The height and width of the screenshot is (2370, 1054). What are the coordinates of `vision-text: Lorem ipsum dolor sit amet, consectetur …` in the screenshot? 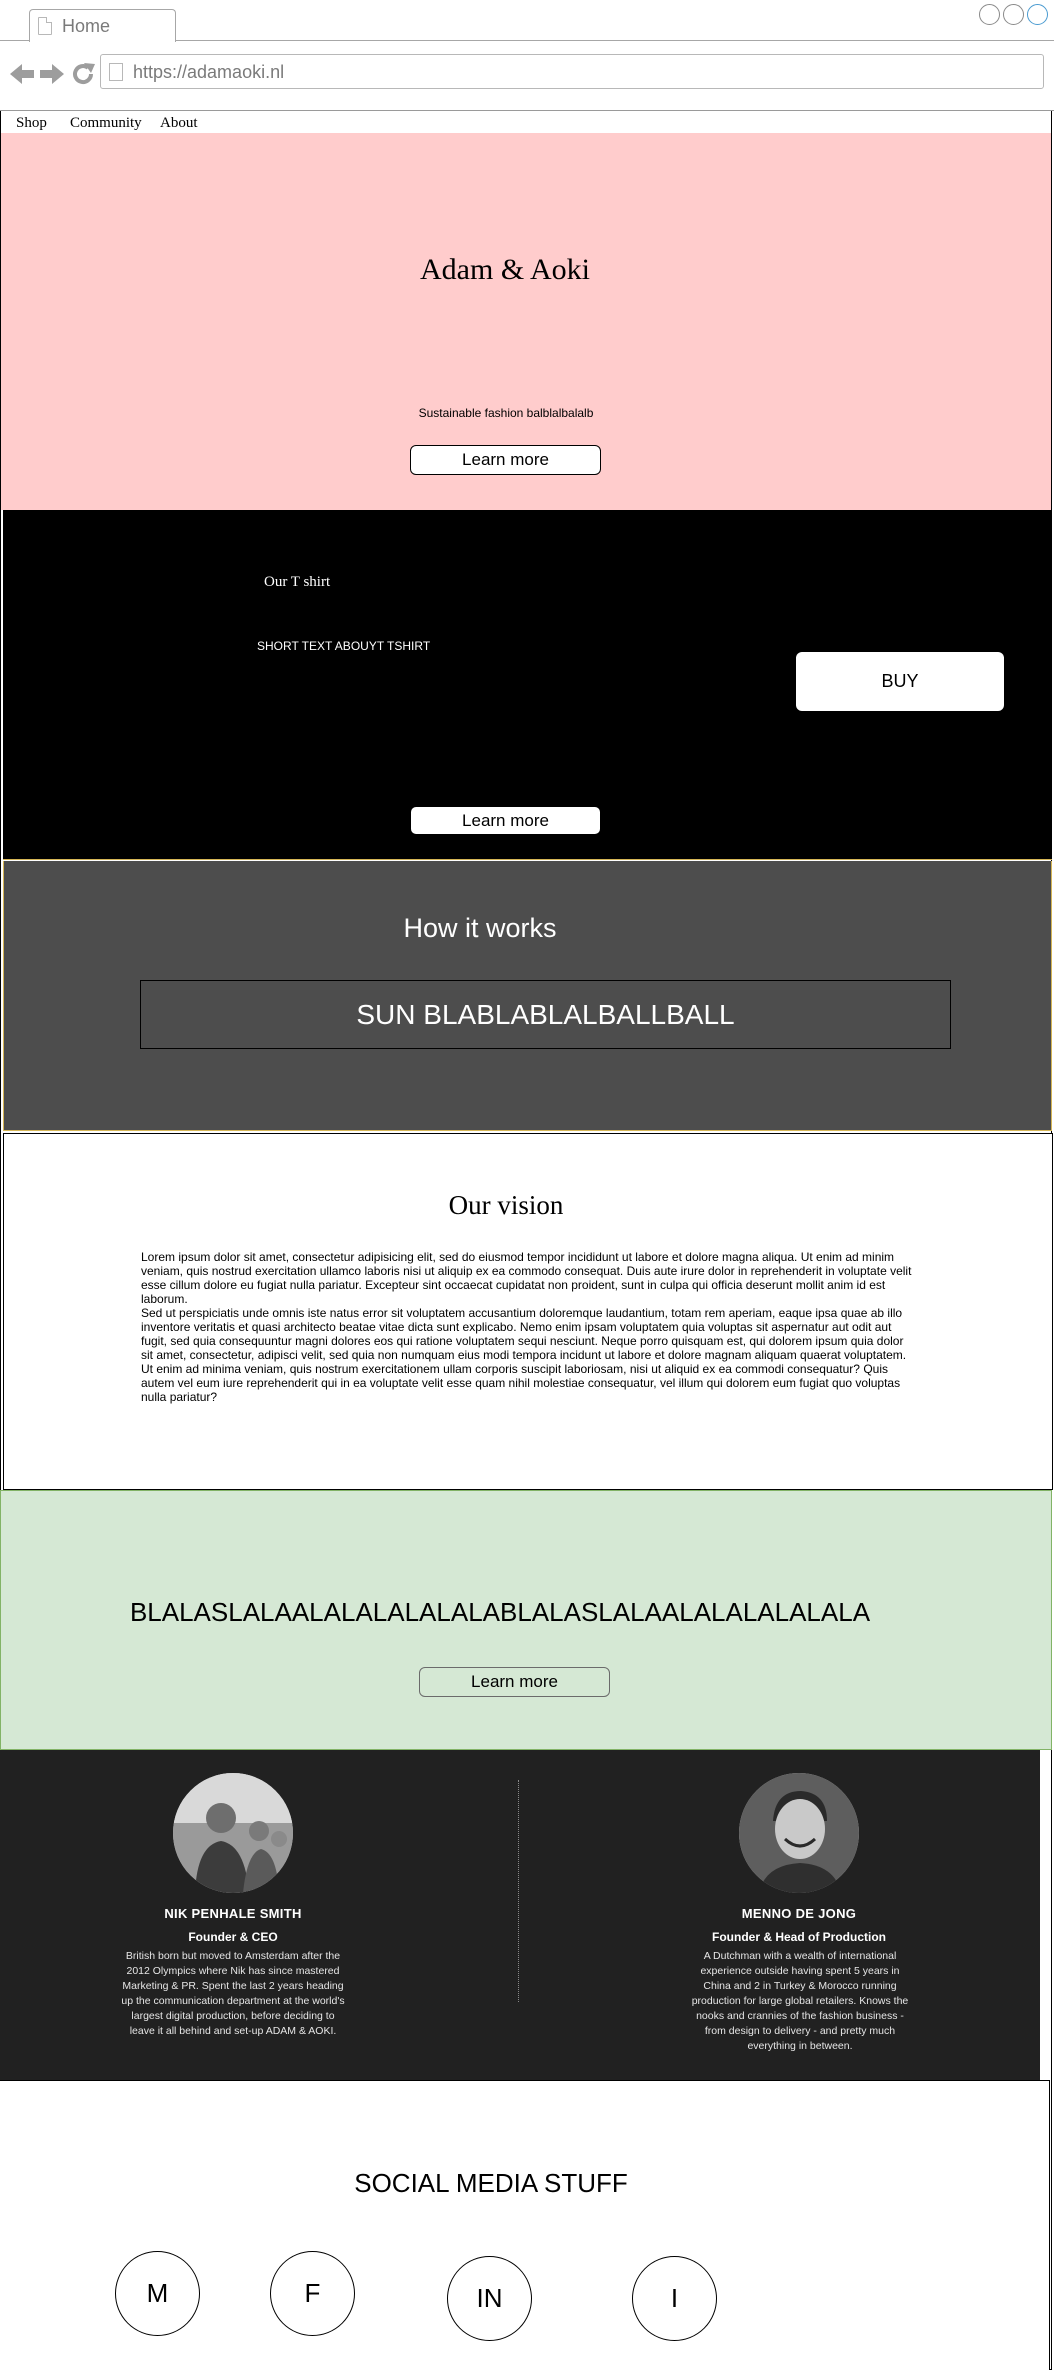 It's located at (526, 1327).